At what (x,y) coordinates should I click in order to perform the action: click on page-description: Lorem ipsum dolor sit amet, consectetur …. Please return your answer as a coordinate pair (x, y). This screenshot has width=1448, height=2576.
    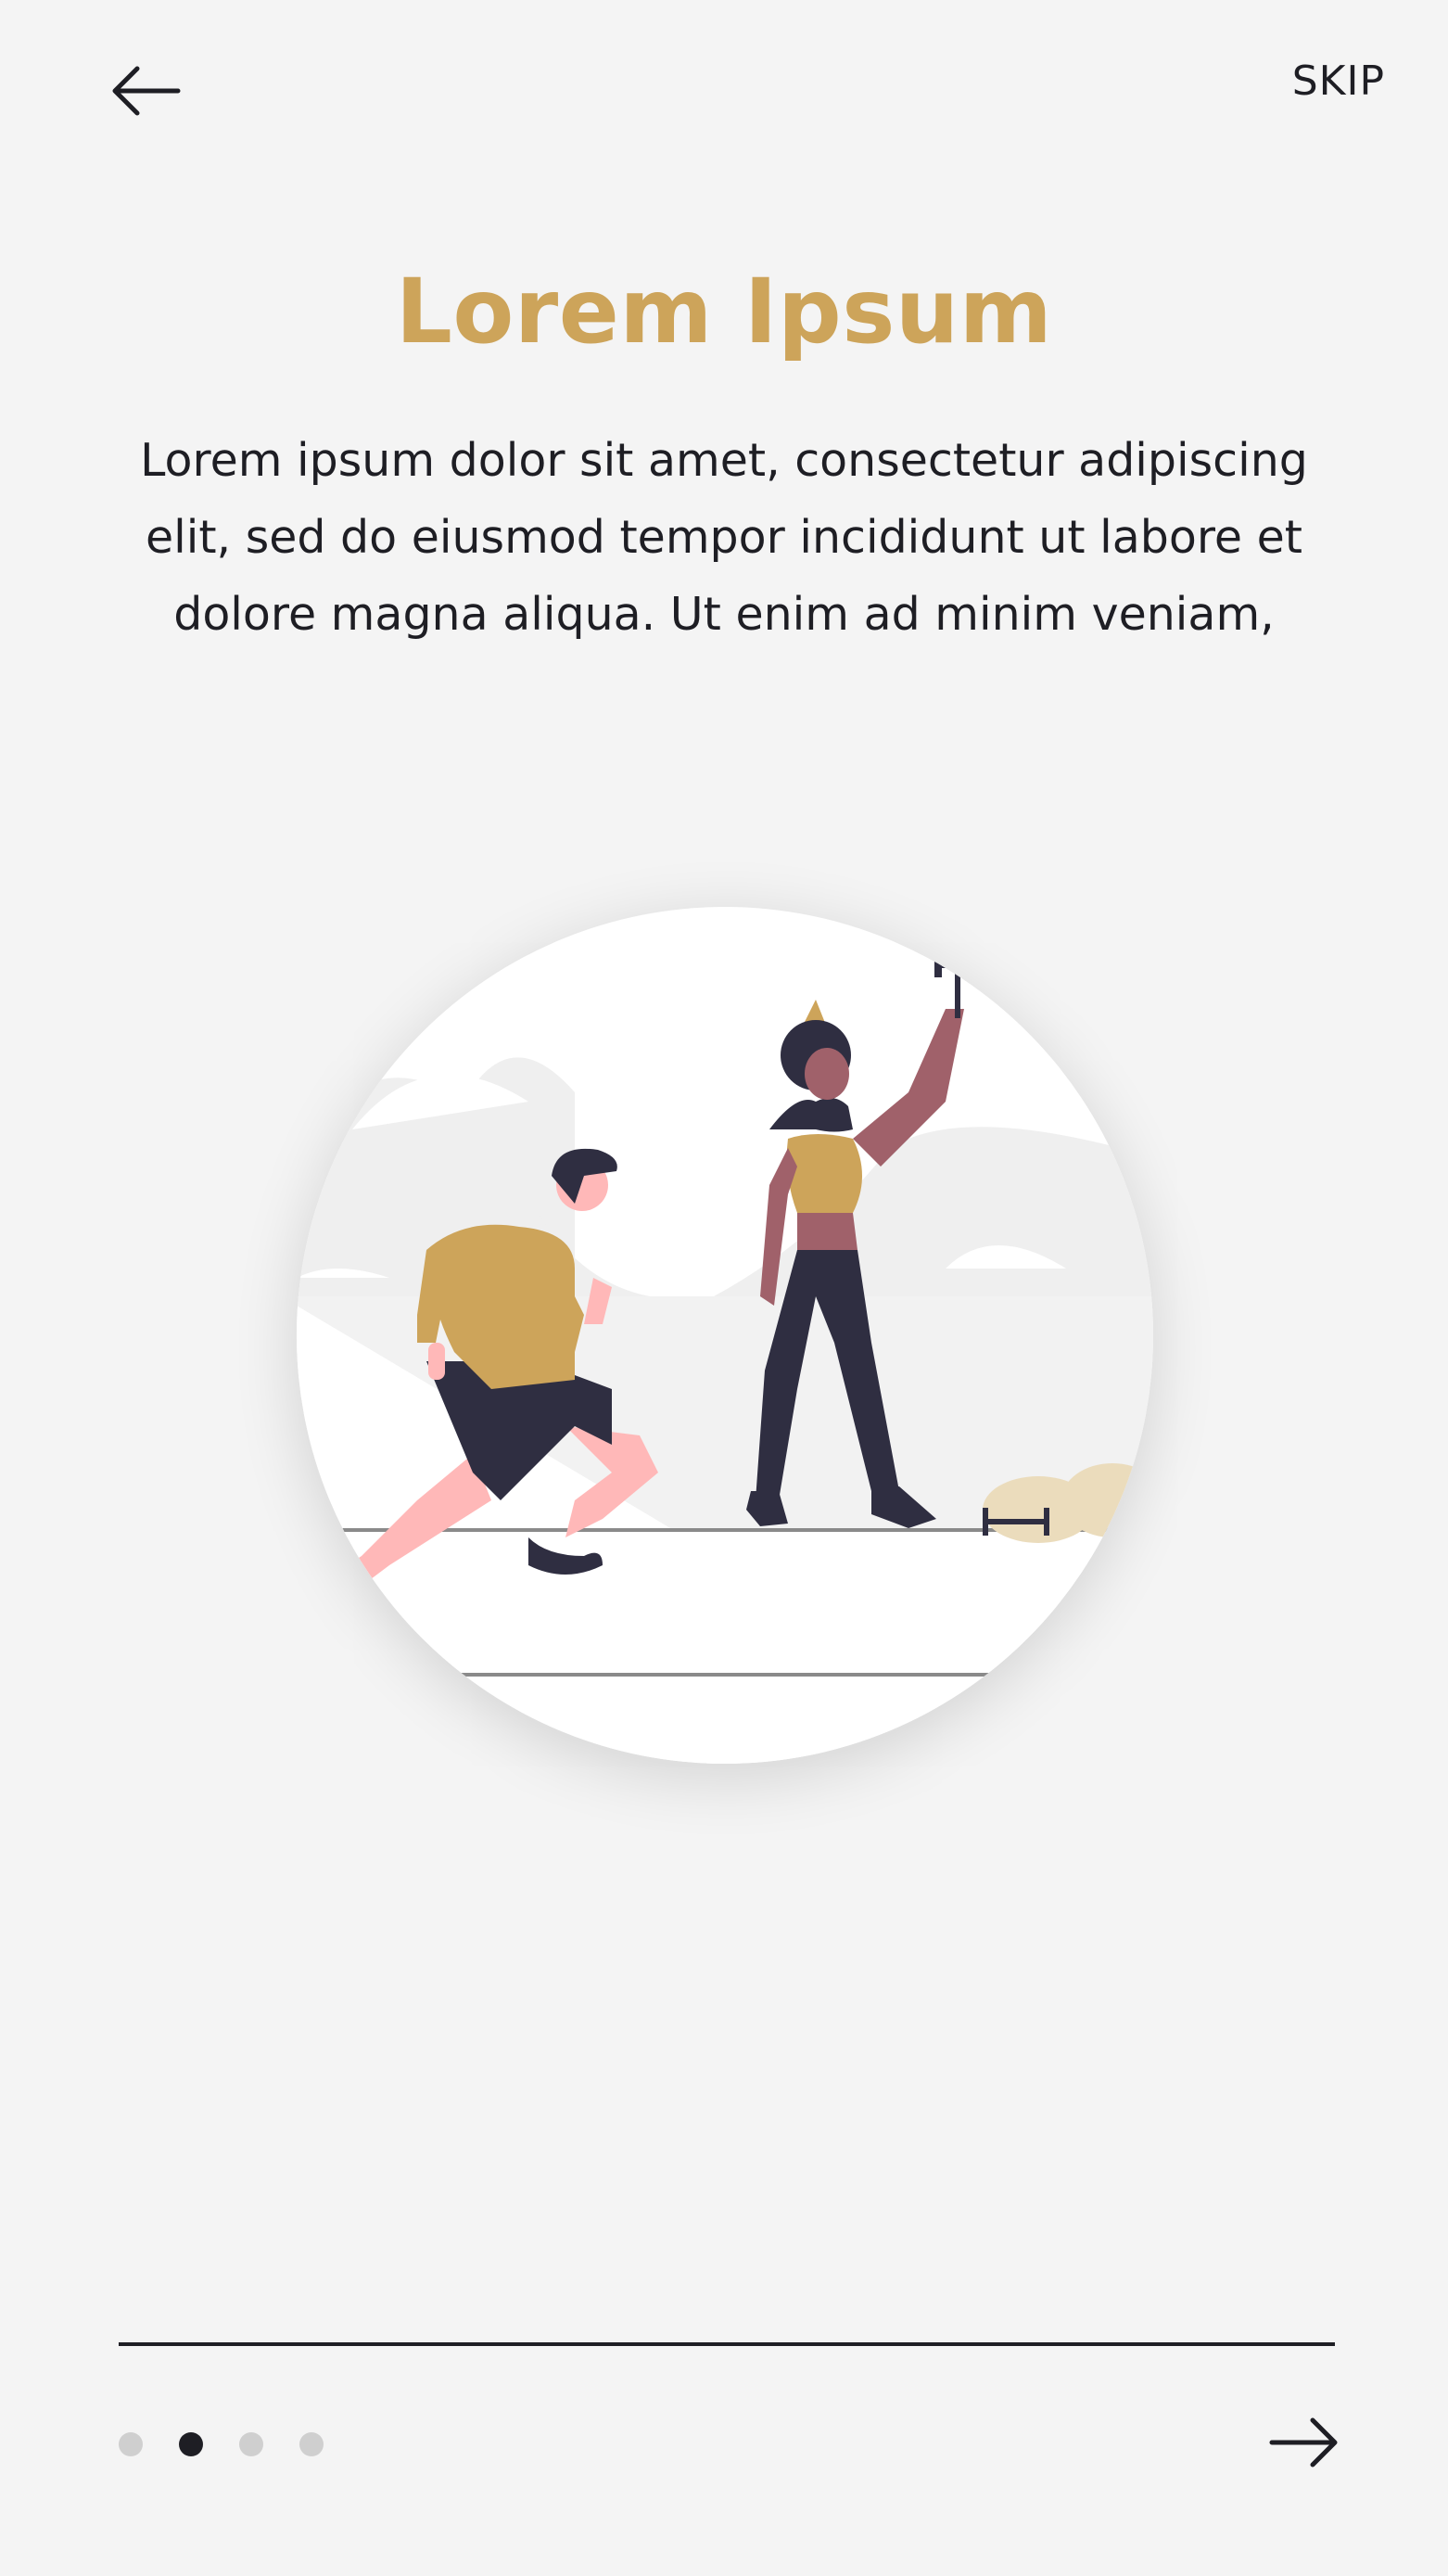
    Looking at the image, I should click on (724, 538).